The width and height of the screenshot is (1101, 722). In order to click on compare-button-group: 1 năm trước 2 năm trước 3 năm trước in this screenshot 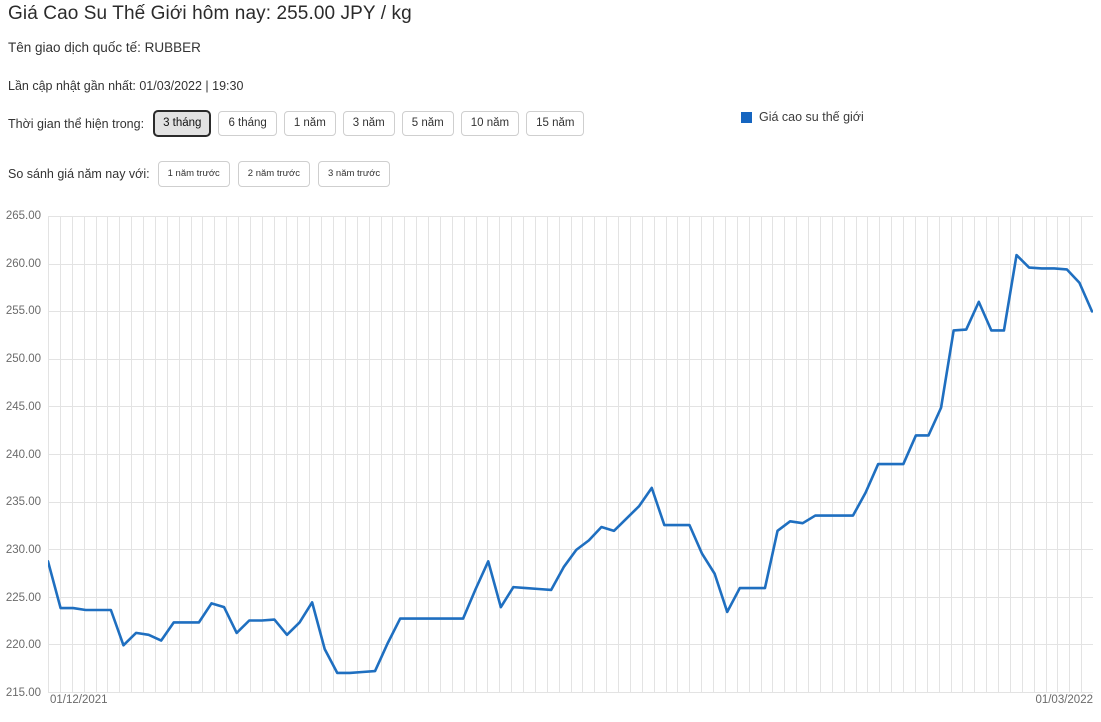, I will do `click(278, 174)`.